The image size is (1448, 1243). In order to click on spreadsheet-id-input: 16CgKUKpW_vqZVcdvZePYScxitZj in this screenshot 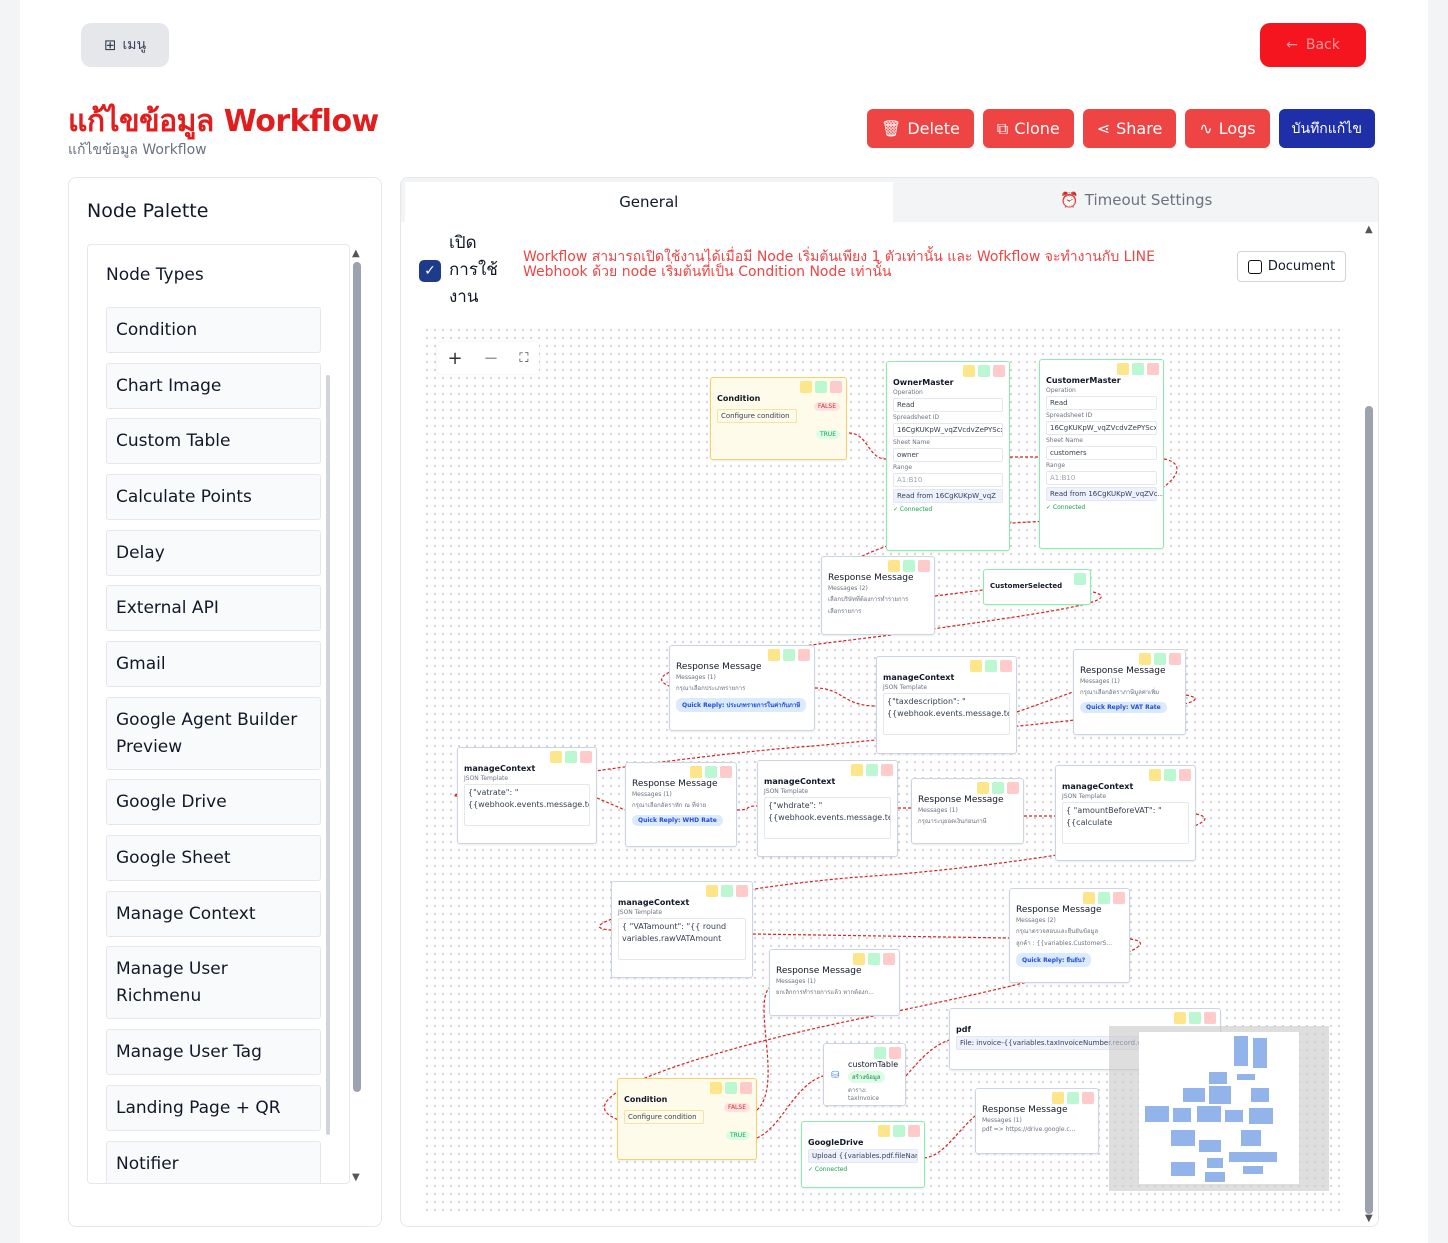, I will do `click(1101, 428)`.